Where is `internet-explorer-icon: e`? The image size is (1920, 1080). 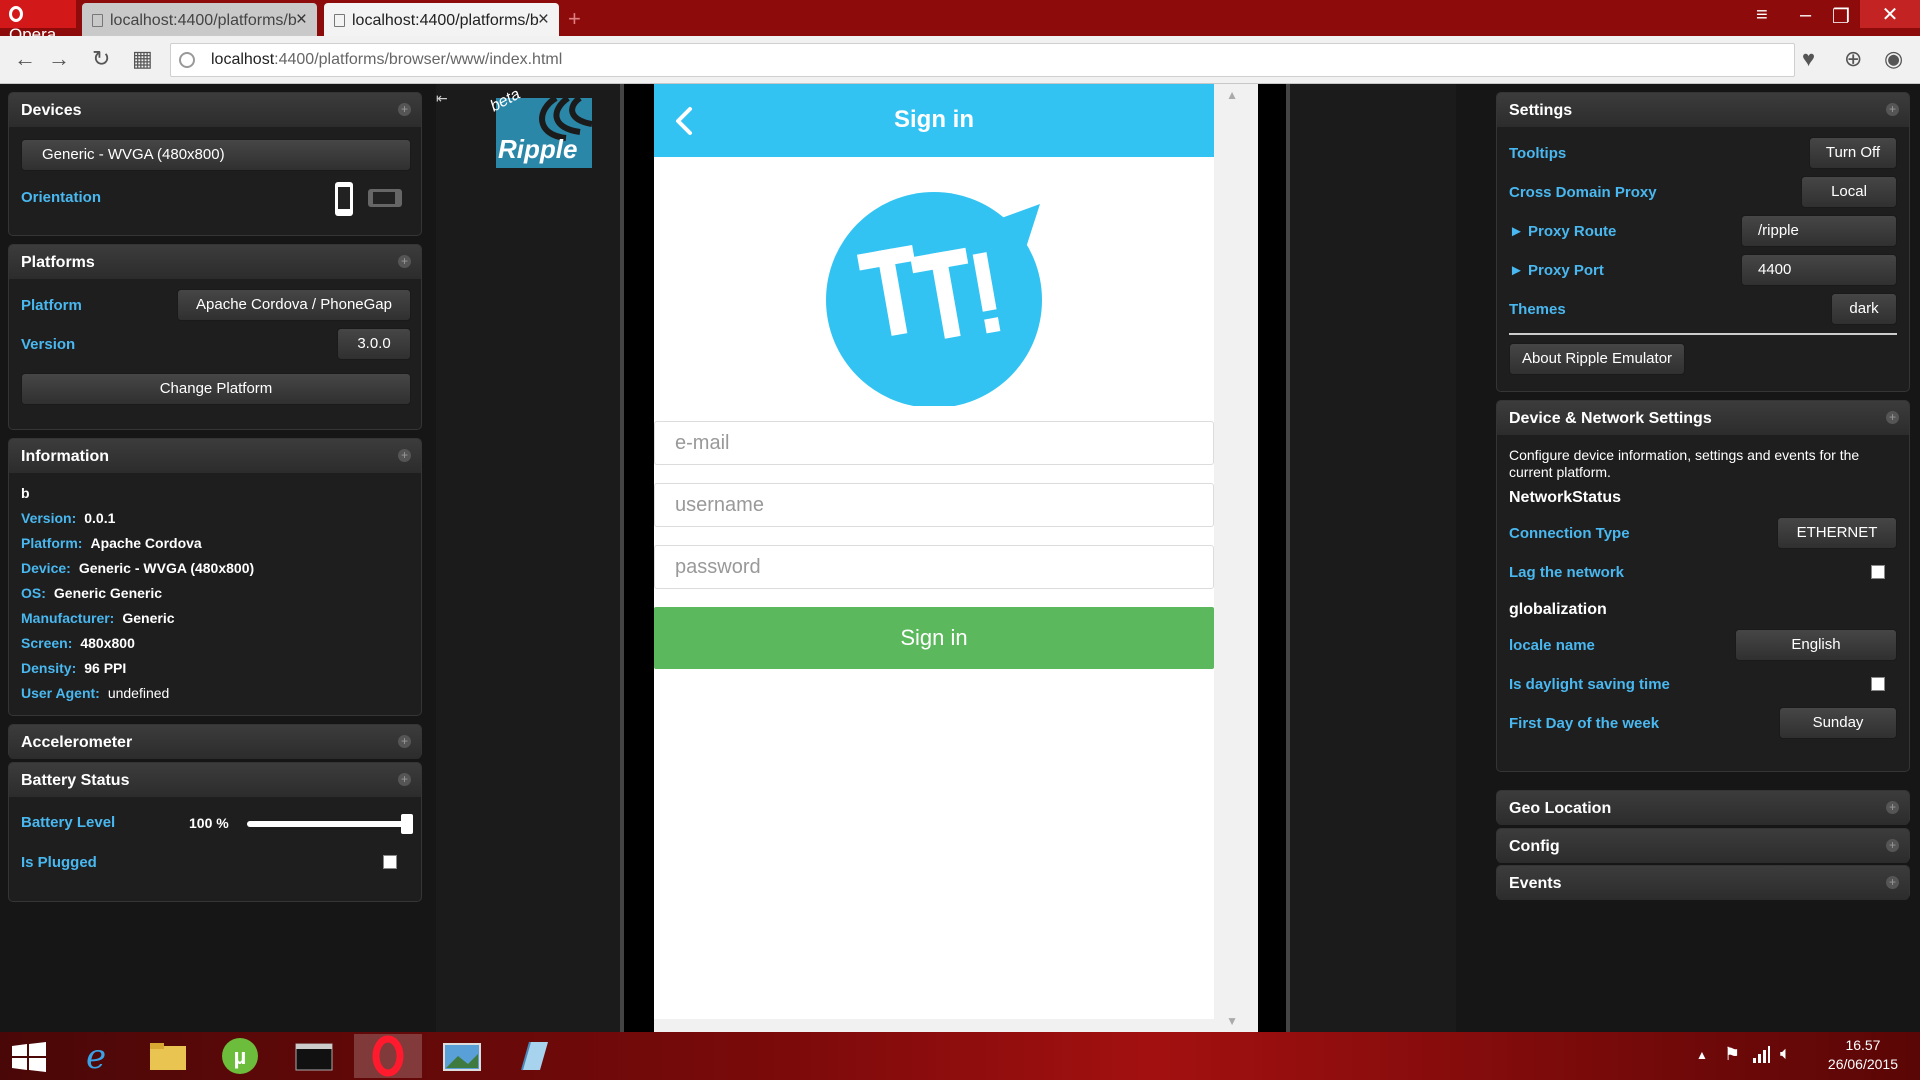 internet-explorer-icon: e is located at coordinates (96, 1056).